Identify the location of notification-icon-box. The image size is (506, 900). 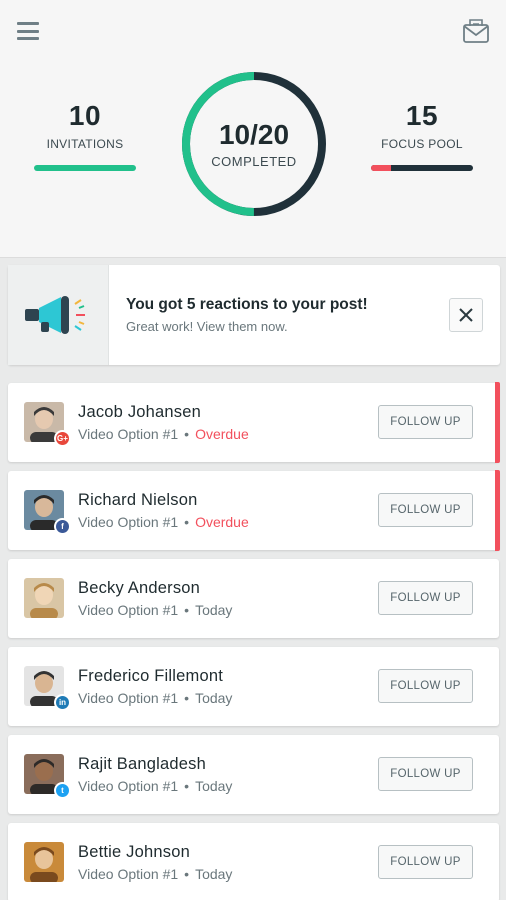
(58, 315).